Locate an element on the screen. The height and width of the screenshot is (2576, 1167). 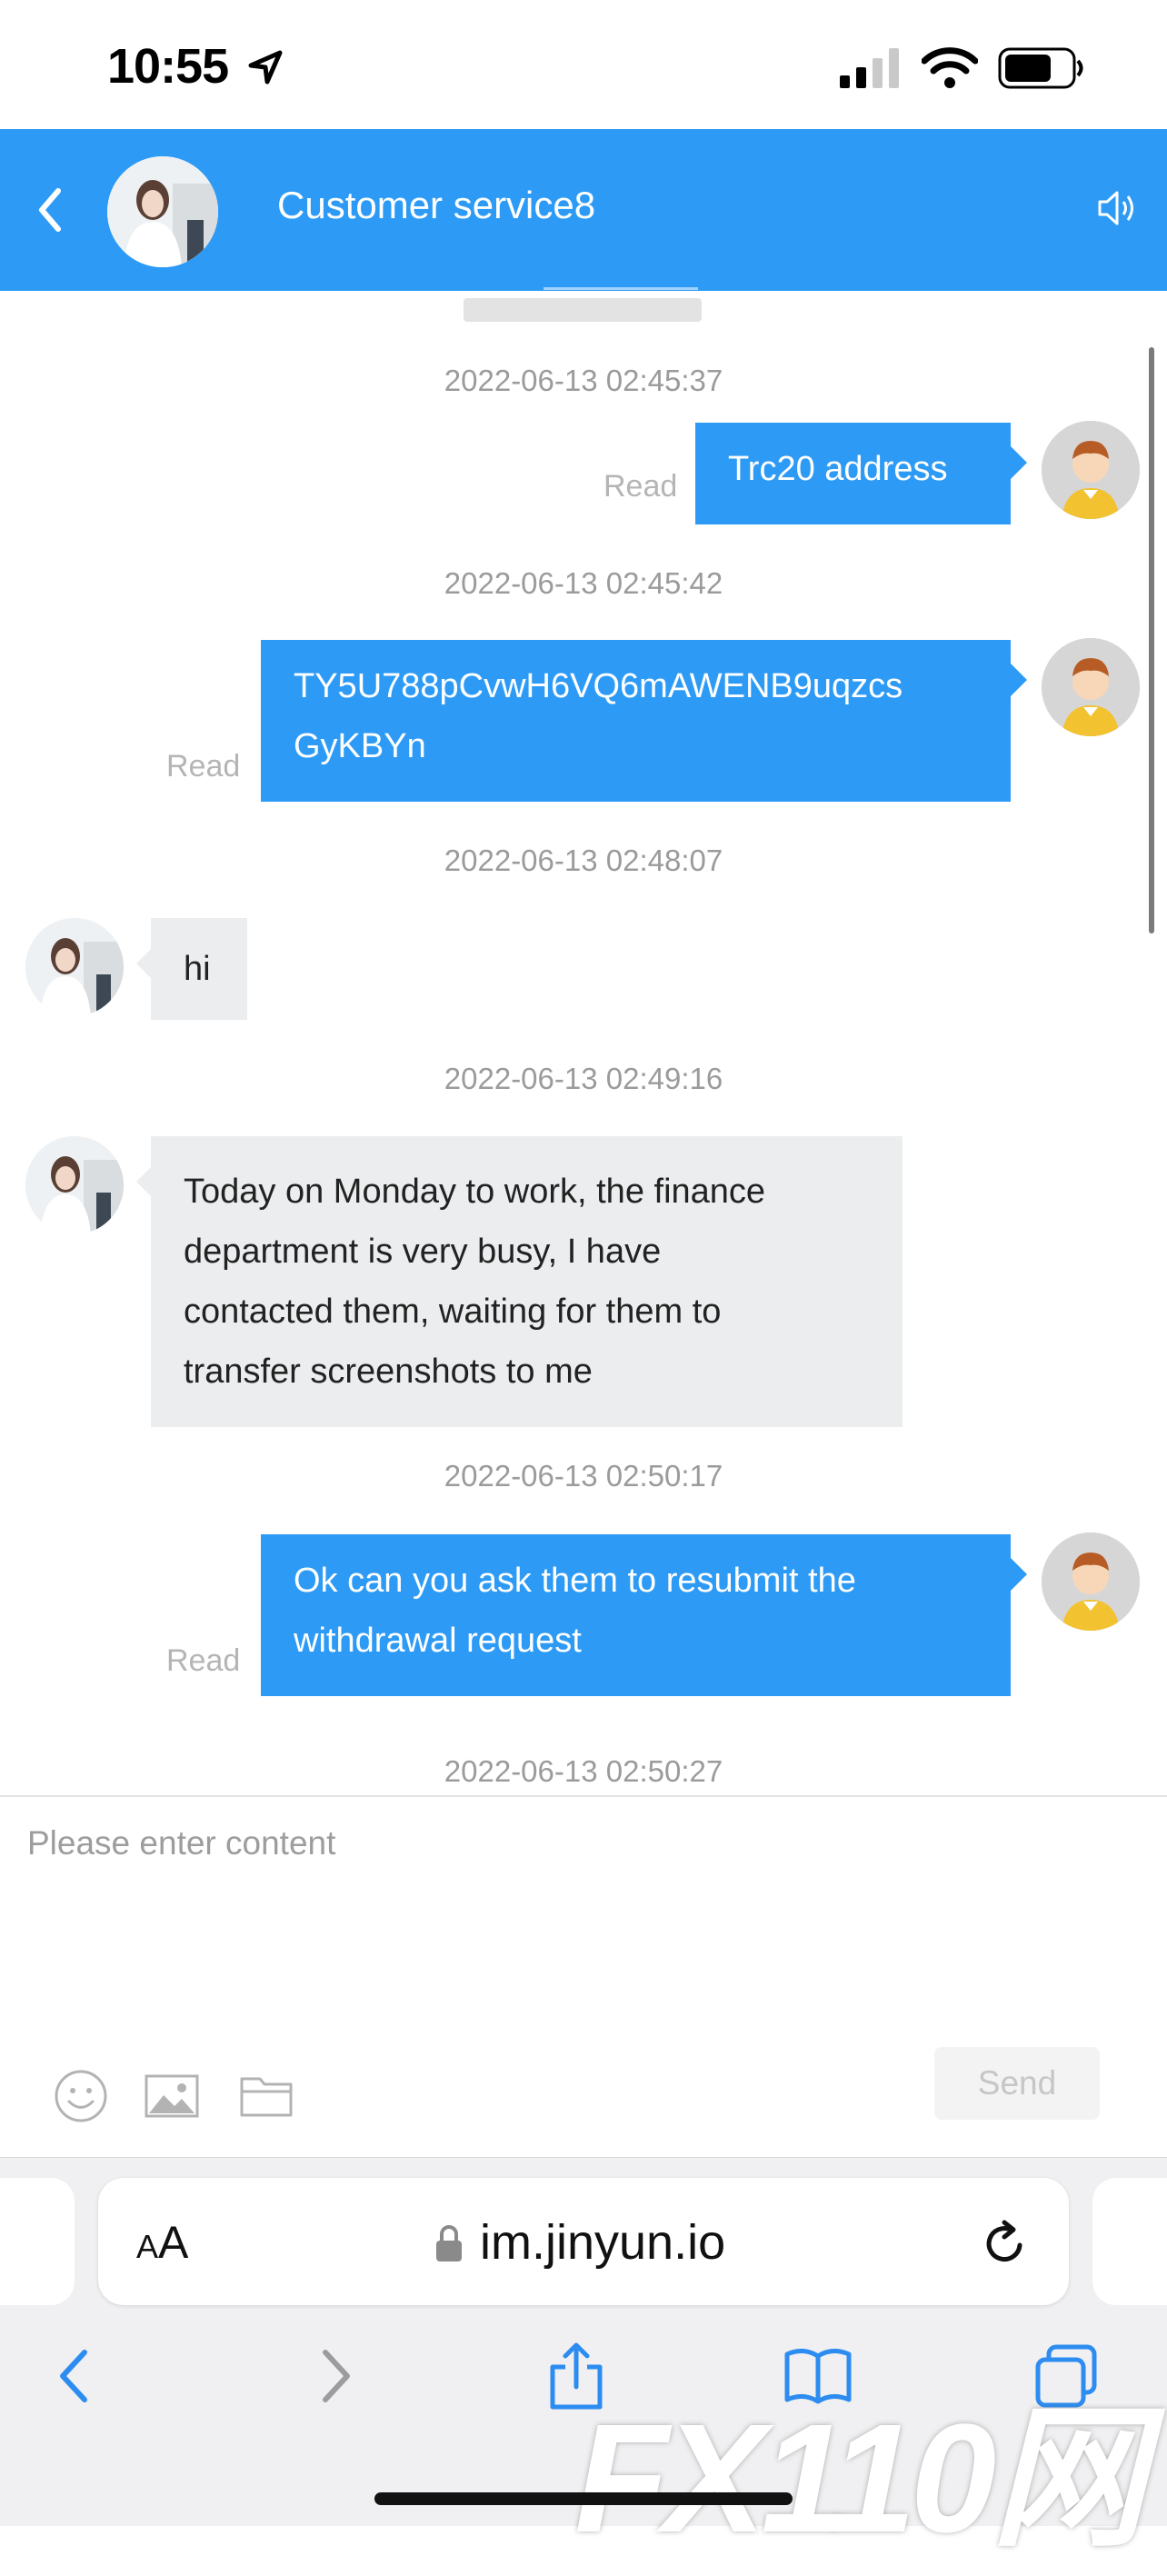
emoji-icon is located at coordinates (81, 2096).